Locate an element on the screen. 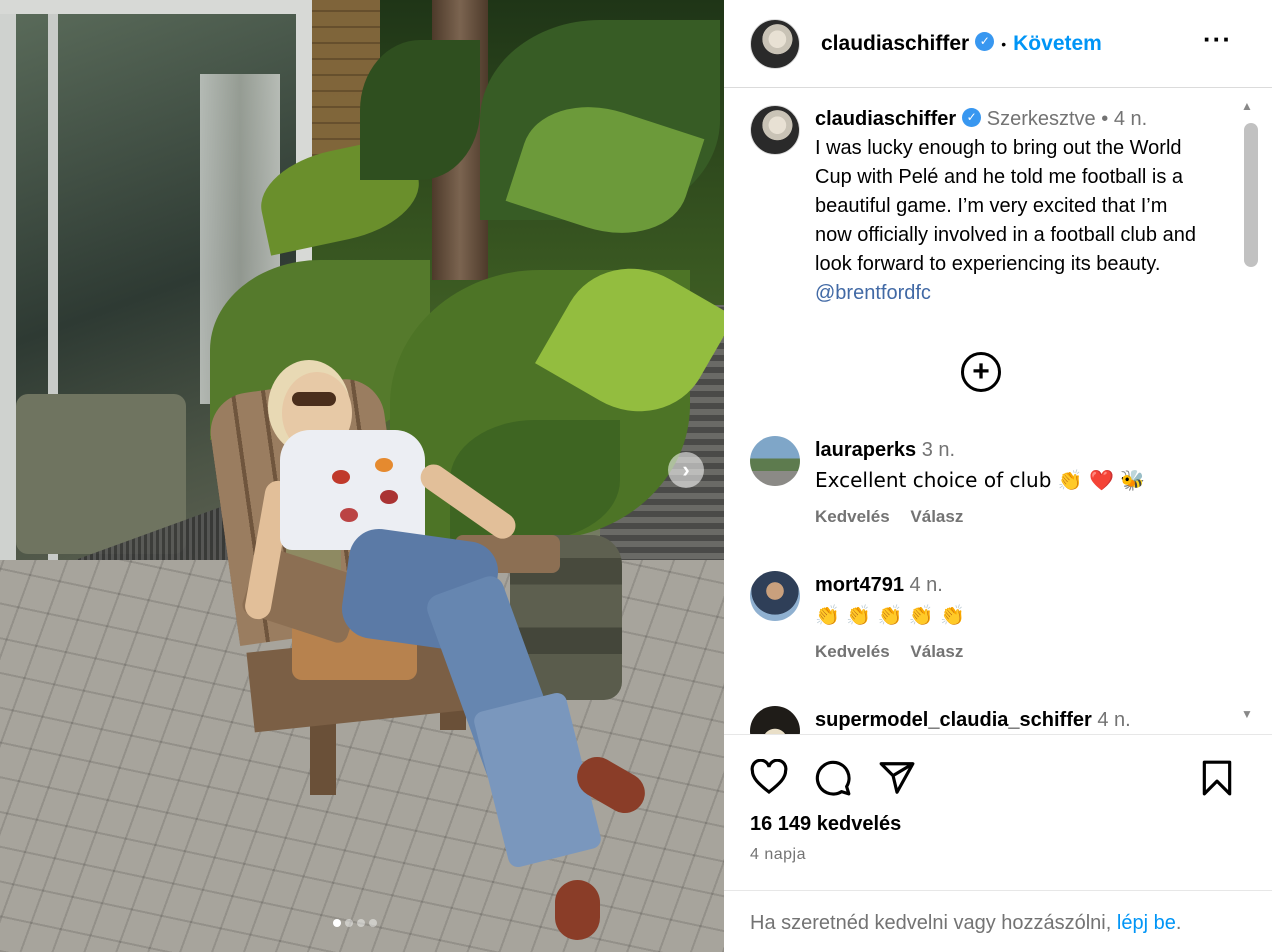 The height and width of the screenshot is (952, 1272). fern is located at coordinates (420, 110).